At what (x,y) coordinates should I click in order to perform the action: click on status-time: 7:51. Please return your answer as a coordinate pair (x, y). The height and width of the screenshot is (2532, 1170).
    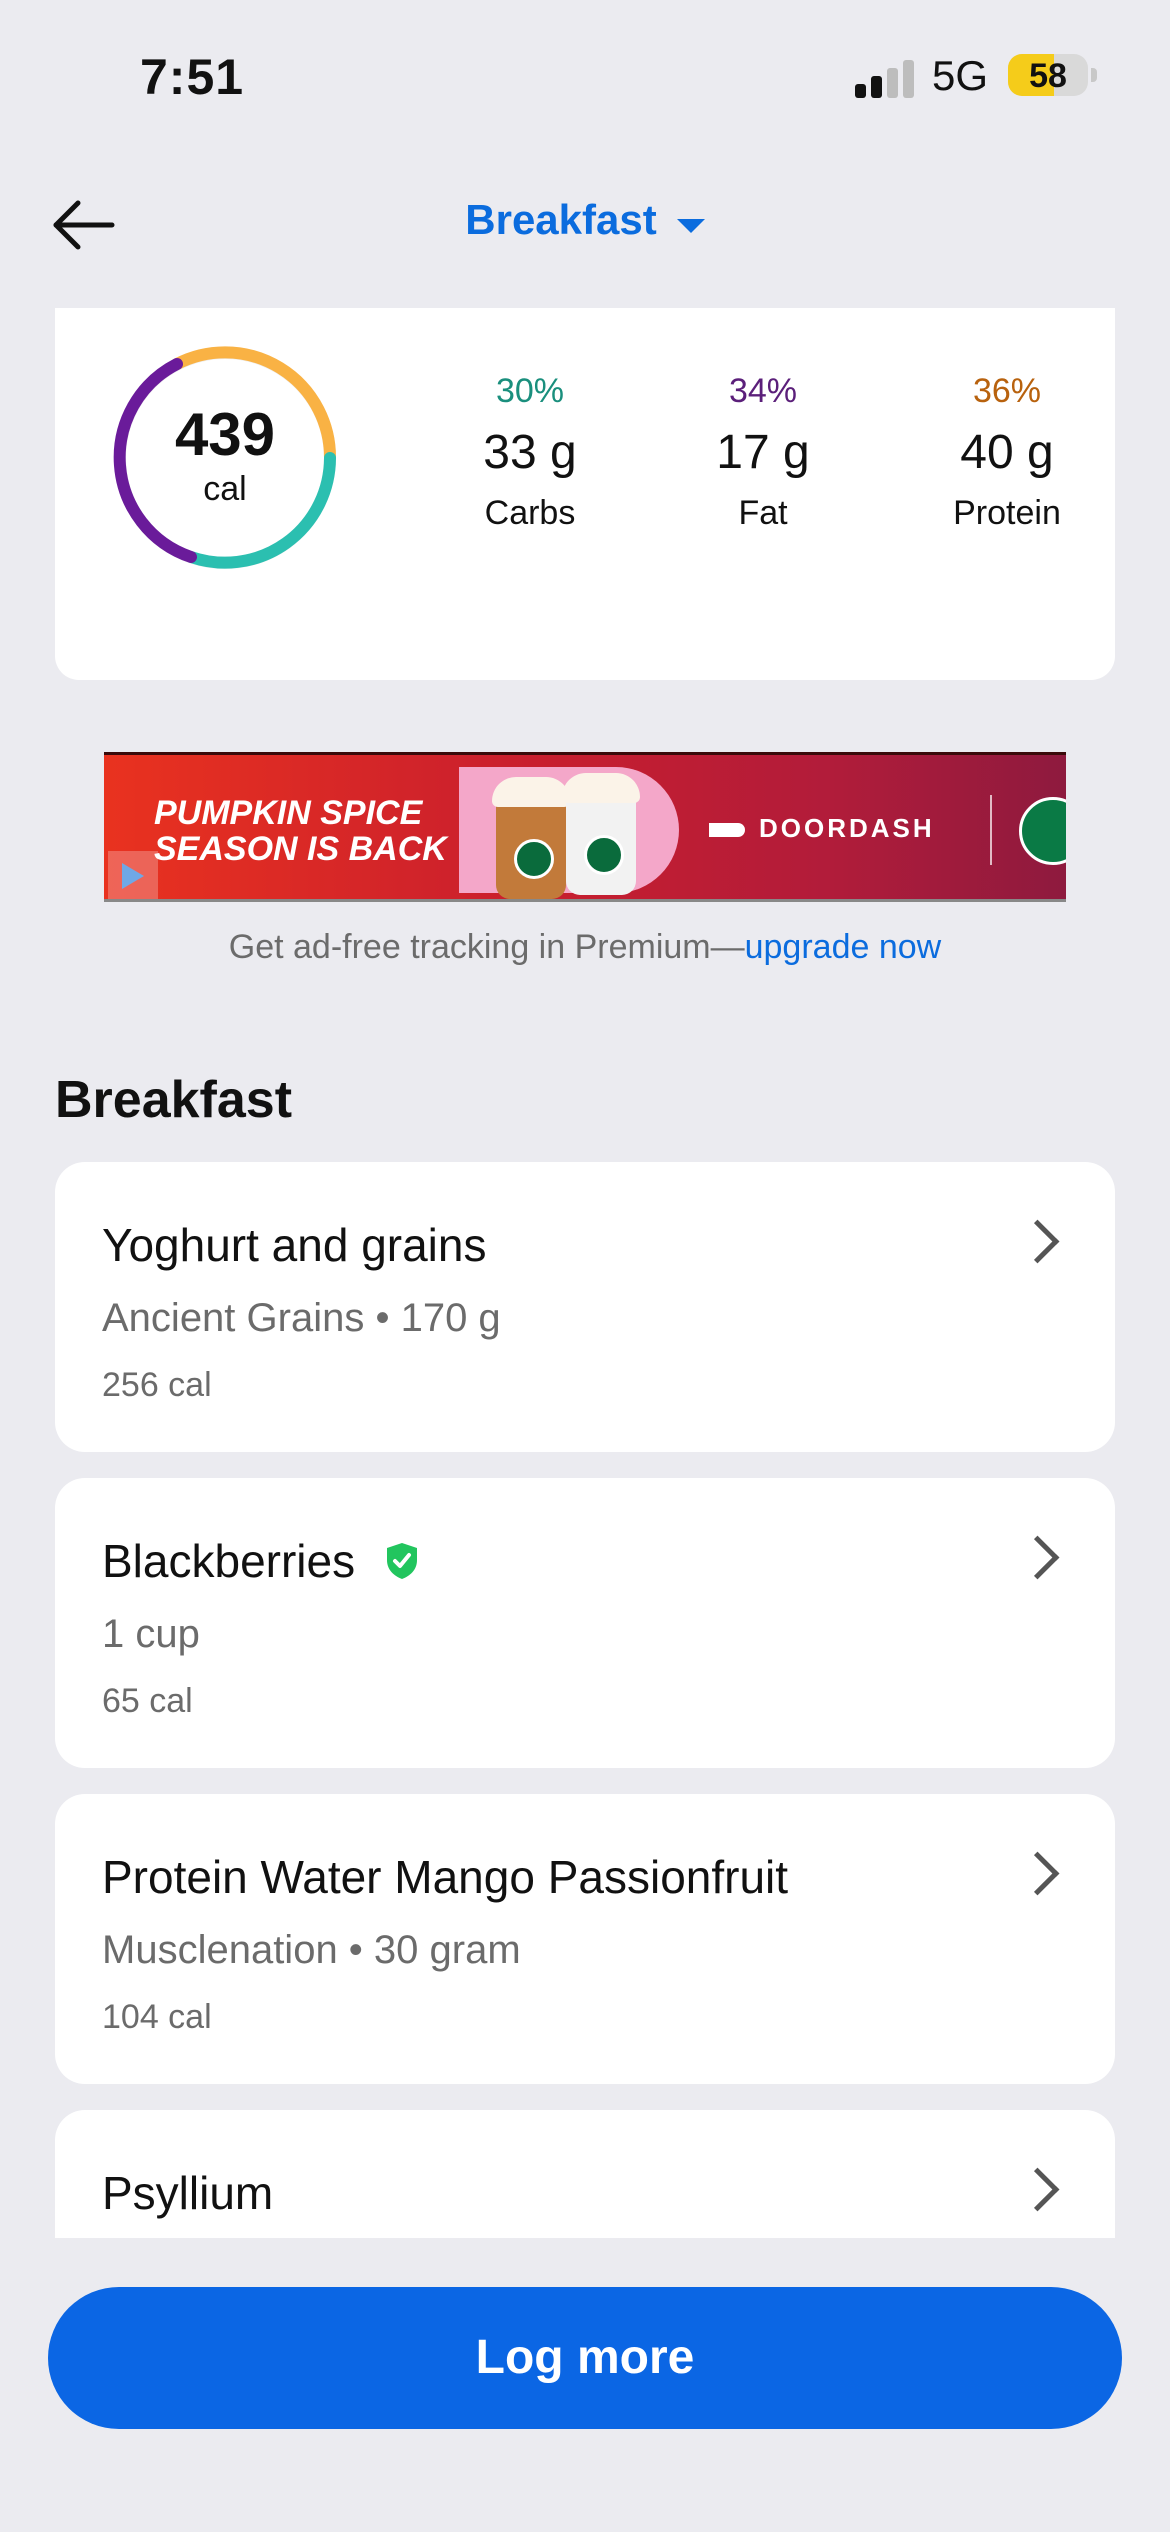
    Looking at the image, I should click on (192, 77).